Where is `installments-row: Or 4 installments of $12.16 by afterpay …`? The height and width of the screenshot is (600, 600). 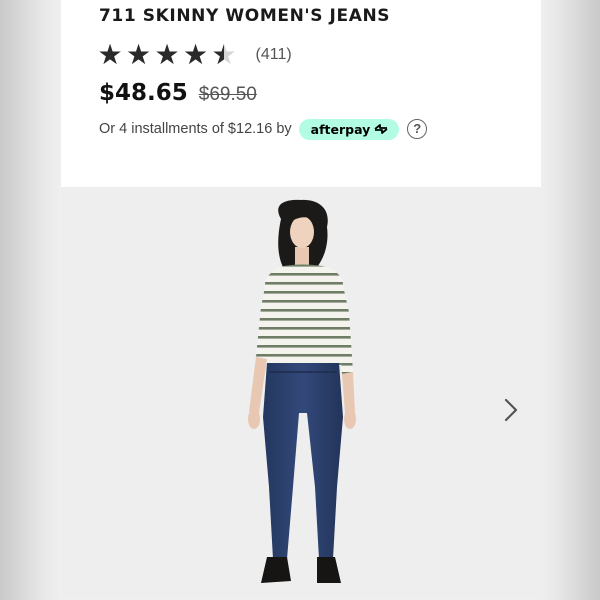 installments-row: Or 4 installments of $12.16 by afterpay … is located at coordinates (263, 129).